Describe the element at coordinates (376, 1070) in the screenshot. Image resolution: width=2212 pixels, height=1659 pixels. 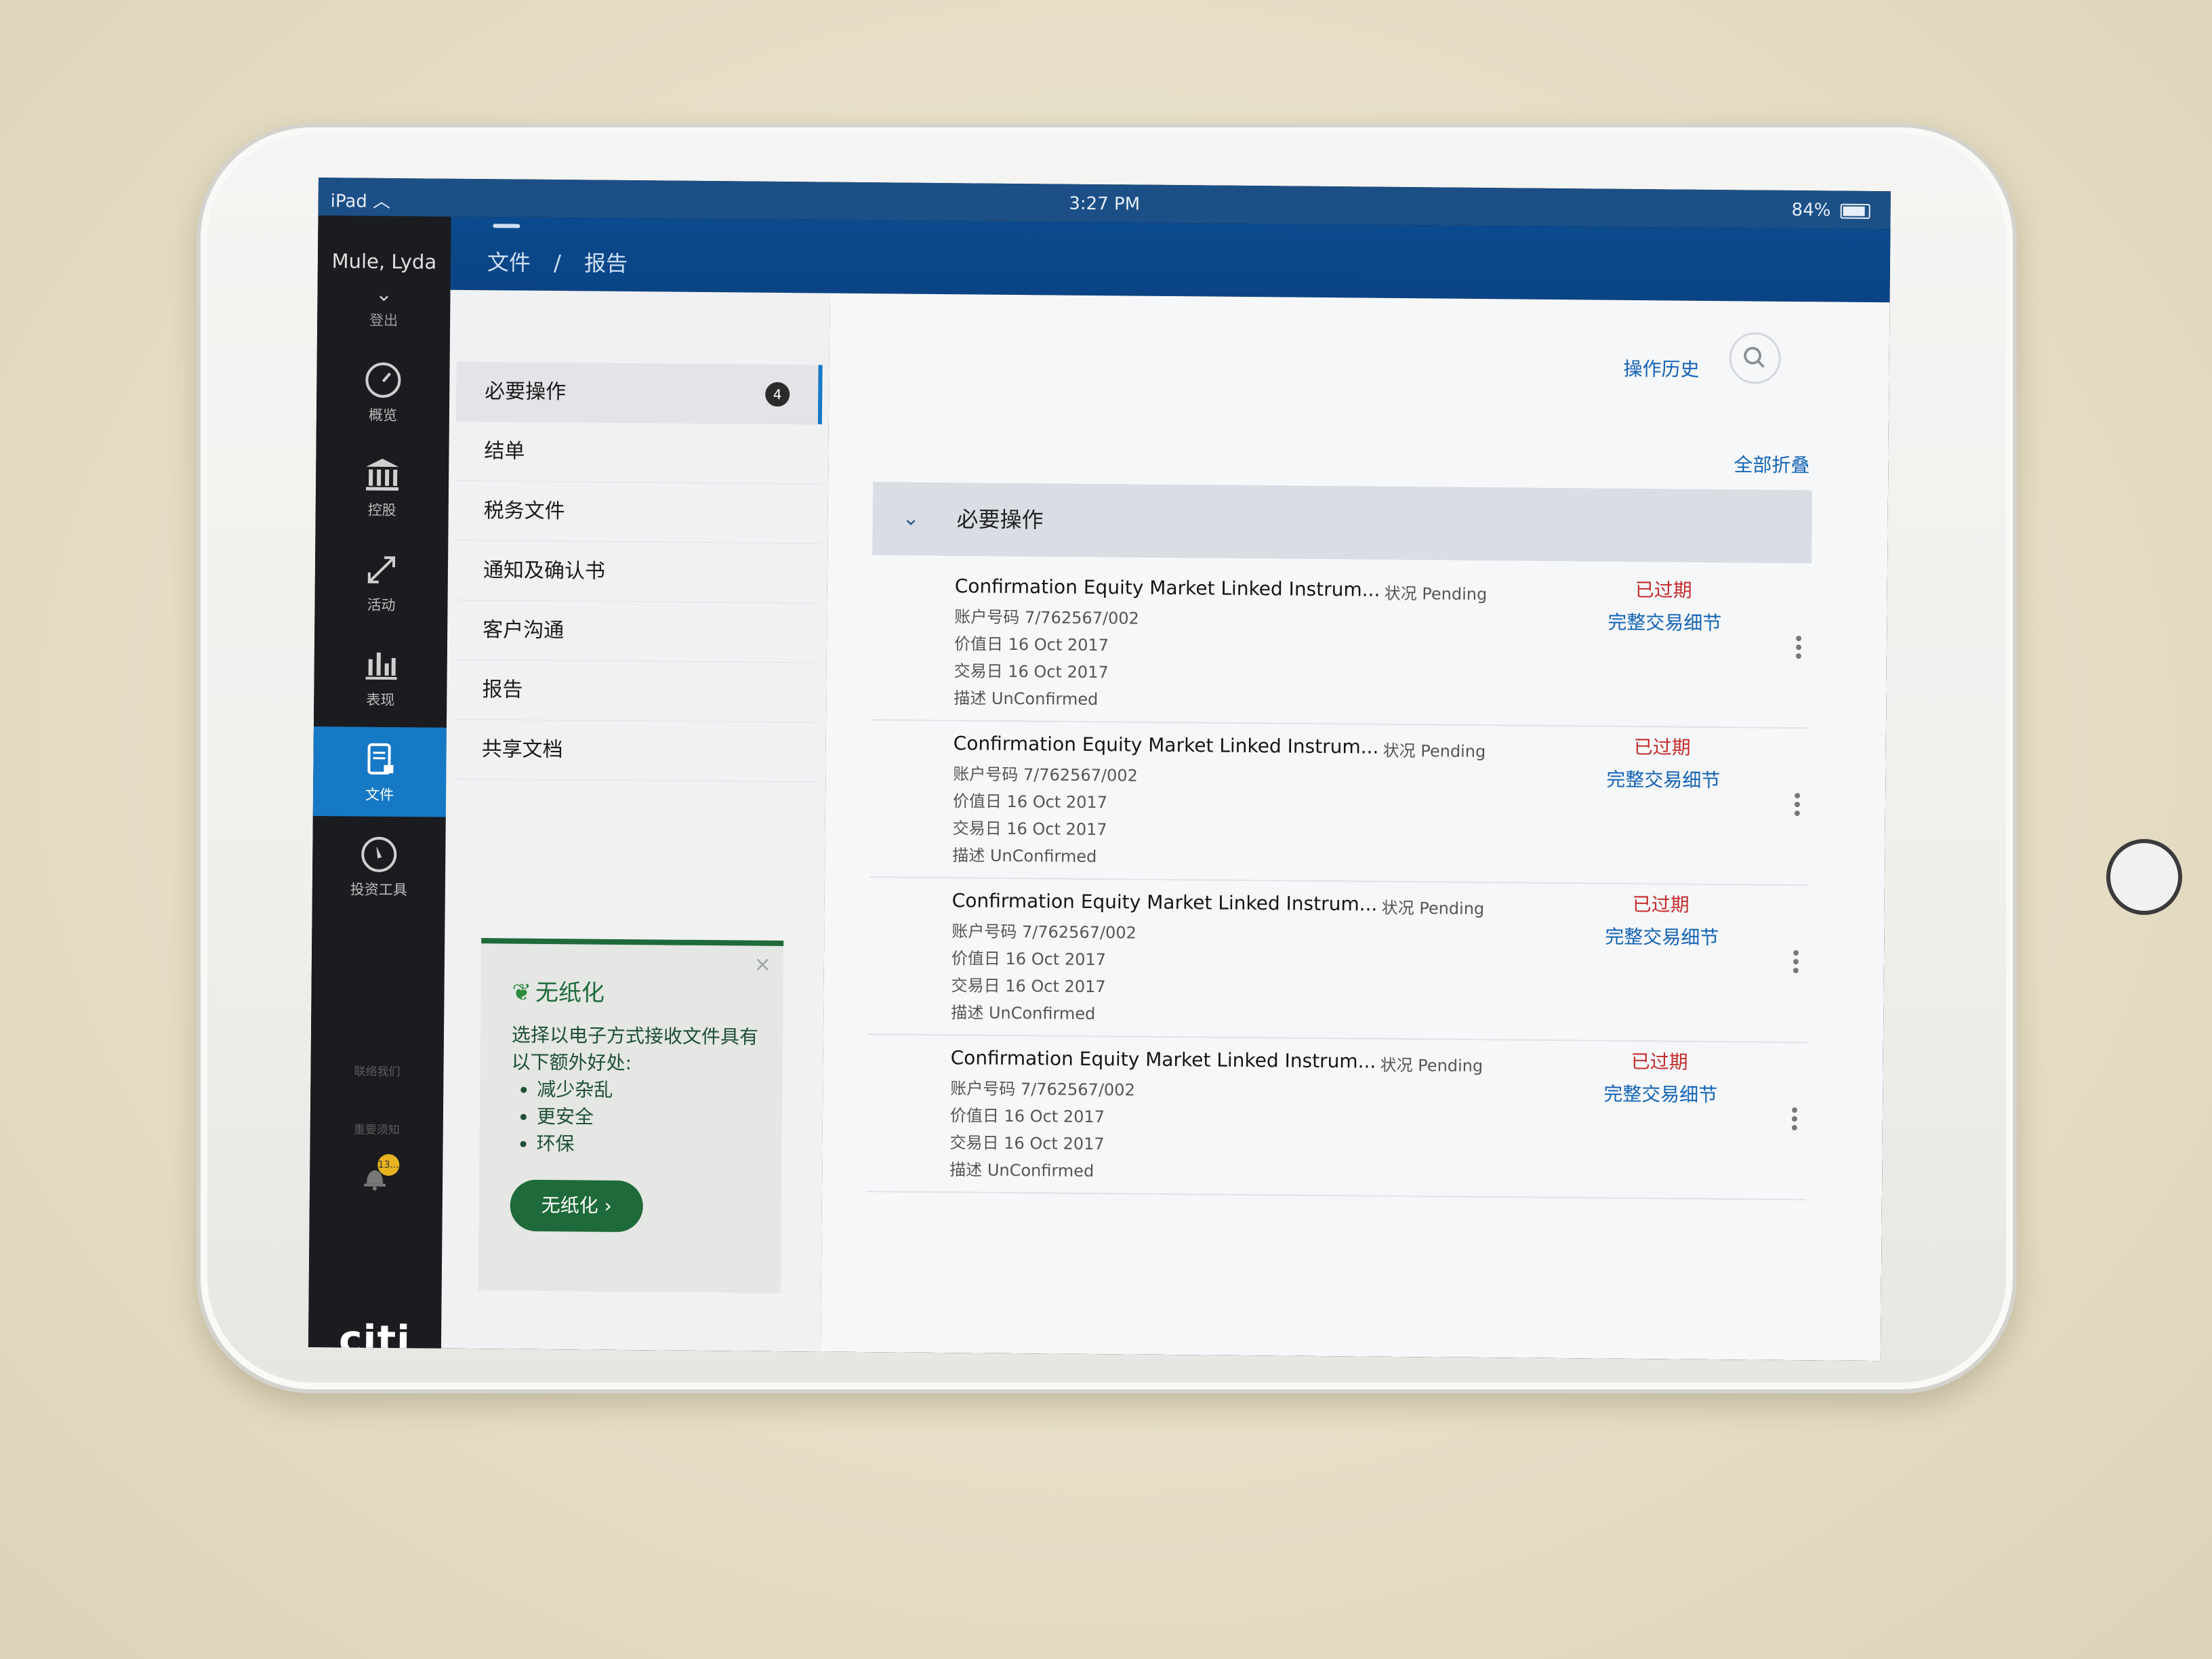
I see `contact-link: 联络我们` at that location.